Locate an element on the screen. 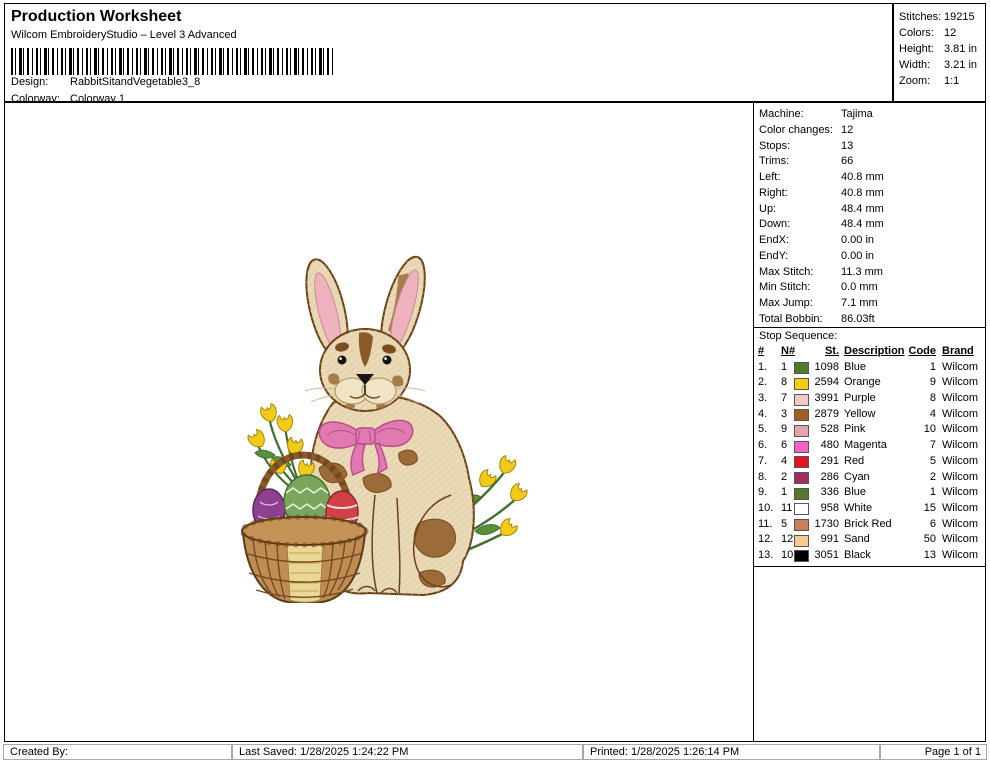  thread-code: 13 is located at coordinates (929, 554).